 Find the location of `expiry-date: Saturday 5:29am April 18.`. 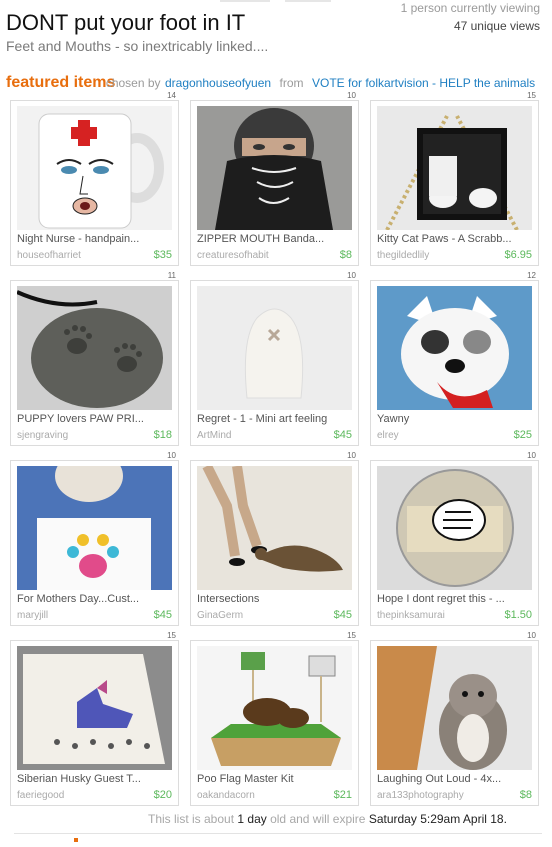

expiry-date: Saturday 5:29am April 18. is located at coordinates (437, 819).